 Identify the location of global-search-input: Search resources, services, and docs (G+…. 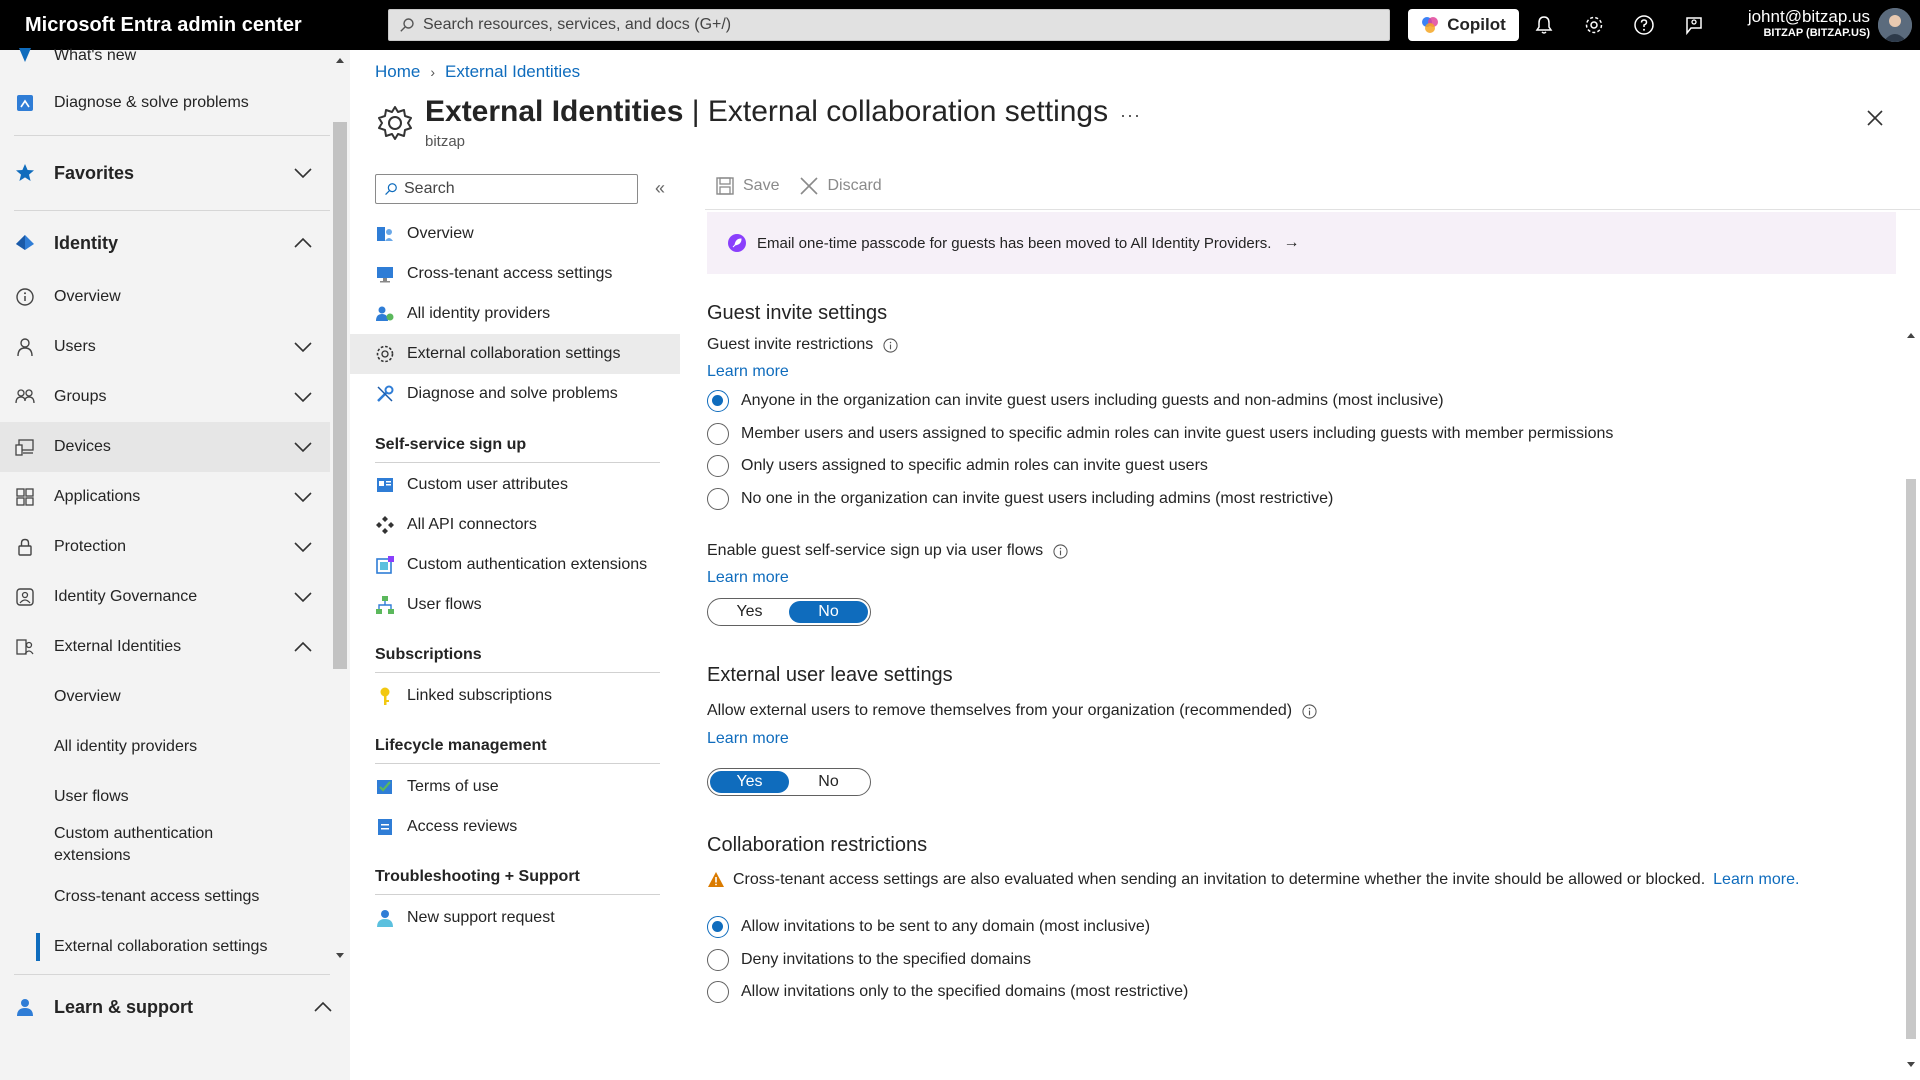
(889, 25).